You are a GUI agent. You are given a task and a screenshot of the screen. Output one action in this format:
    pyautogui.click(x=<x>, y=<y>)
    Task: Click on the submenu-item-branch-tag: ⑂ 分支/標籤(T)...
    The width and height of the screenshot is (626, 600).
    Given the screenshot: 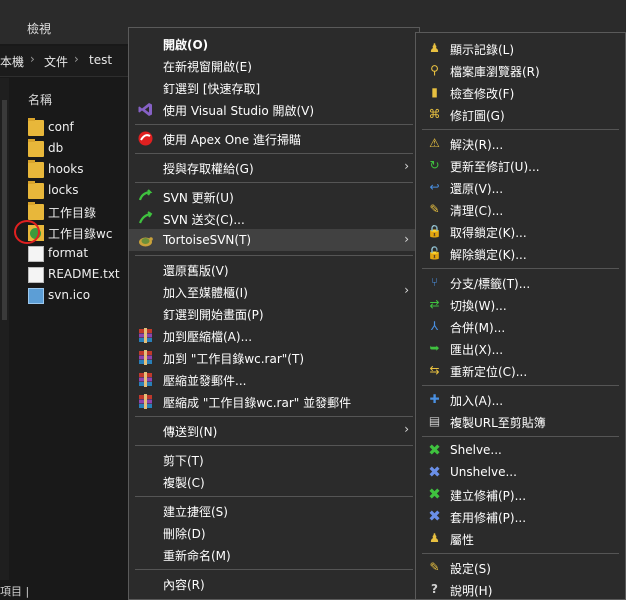 What is the action you would take?
    pyautogui.click(x=520, y=282)
    